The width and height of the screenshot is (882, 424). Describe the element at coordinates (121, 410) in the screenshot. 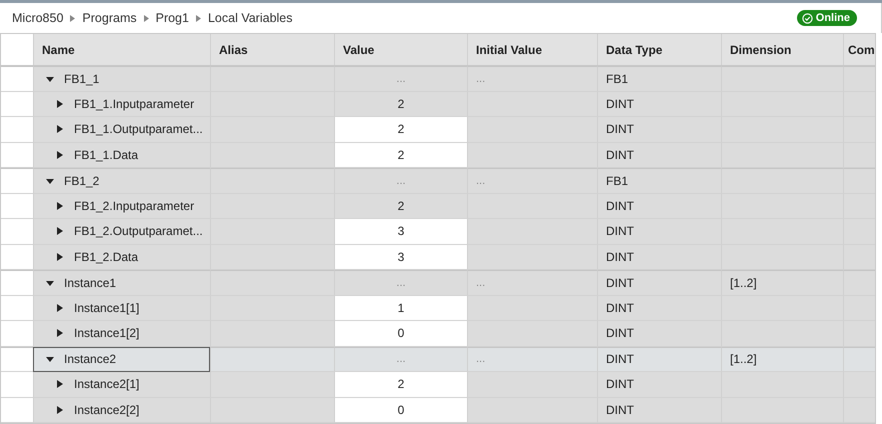

I see `name-cell: Instance2[2]` at that location.